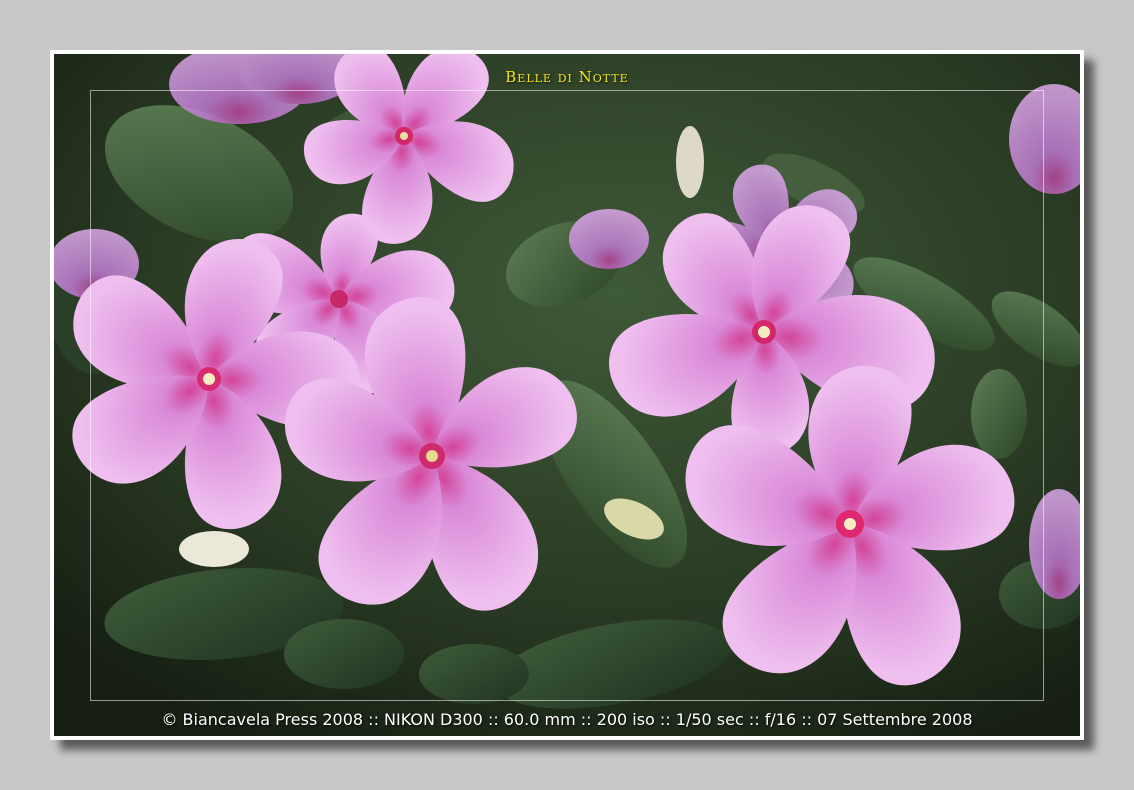 The width and height of the screenshot is (1134, 790). Describe the element at coordinates (567, 77) in the screenshot. I see `photo-title: Belle di Notte` at that location.